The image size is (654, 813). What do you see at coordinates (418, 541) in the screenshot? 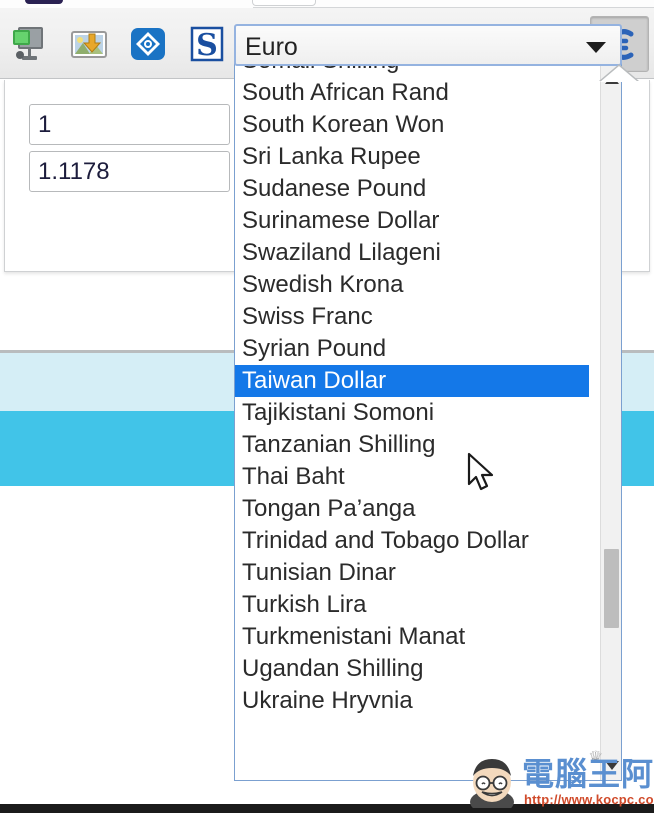
I see `dropdown-option: Trinidad and Tobago Dollar` at bounding box center [418, 541].